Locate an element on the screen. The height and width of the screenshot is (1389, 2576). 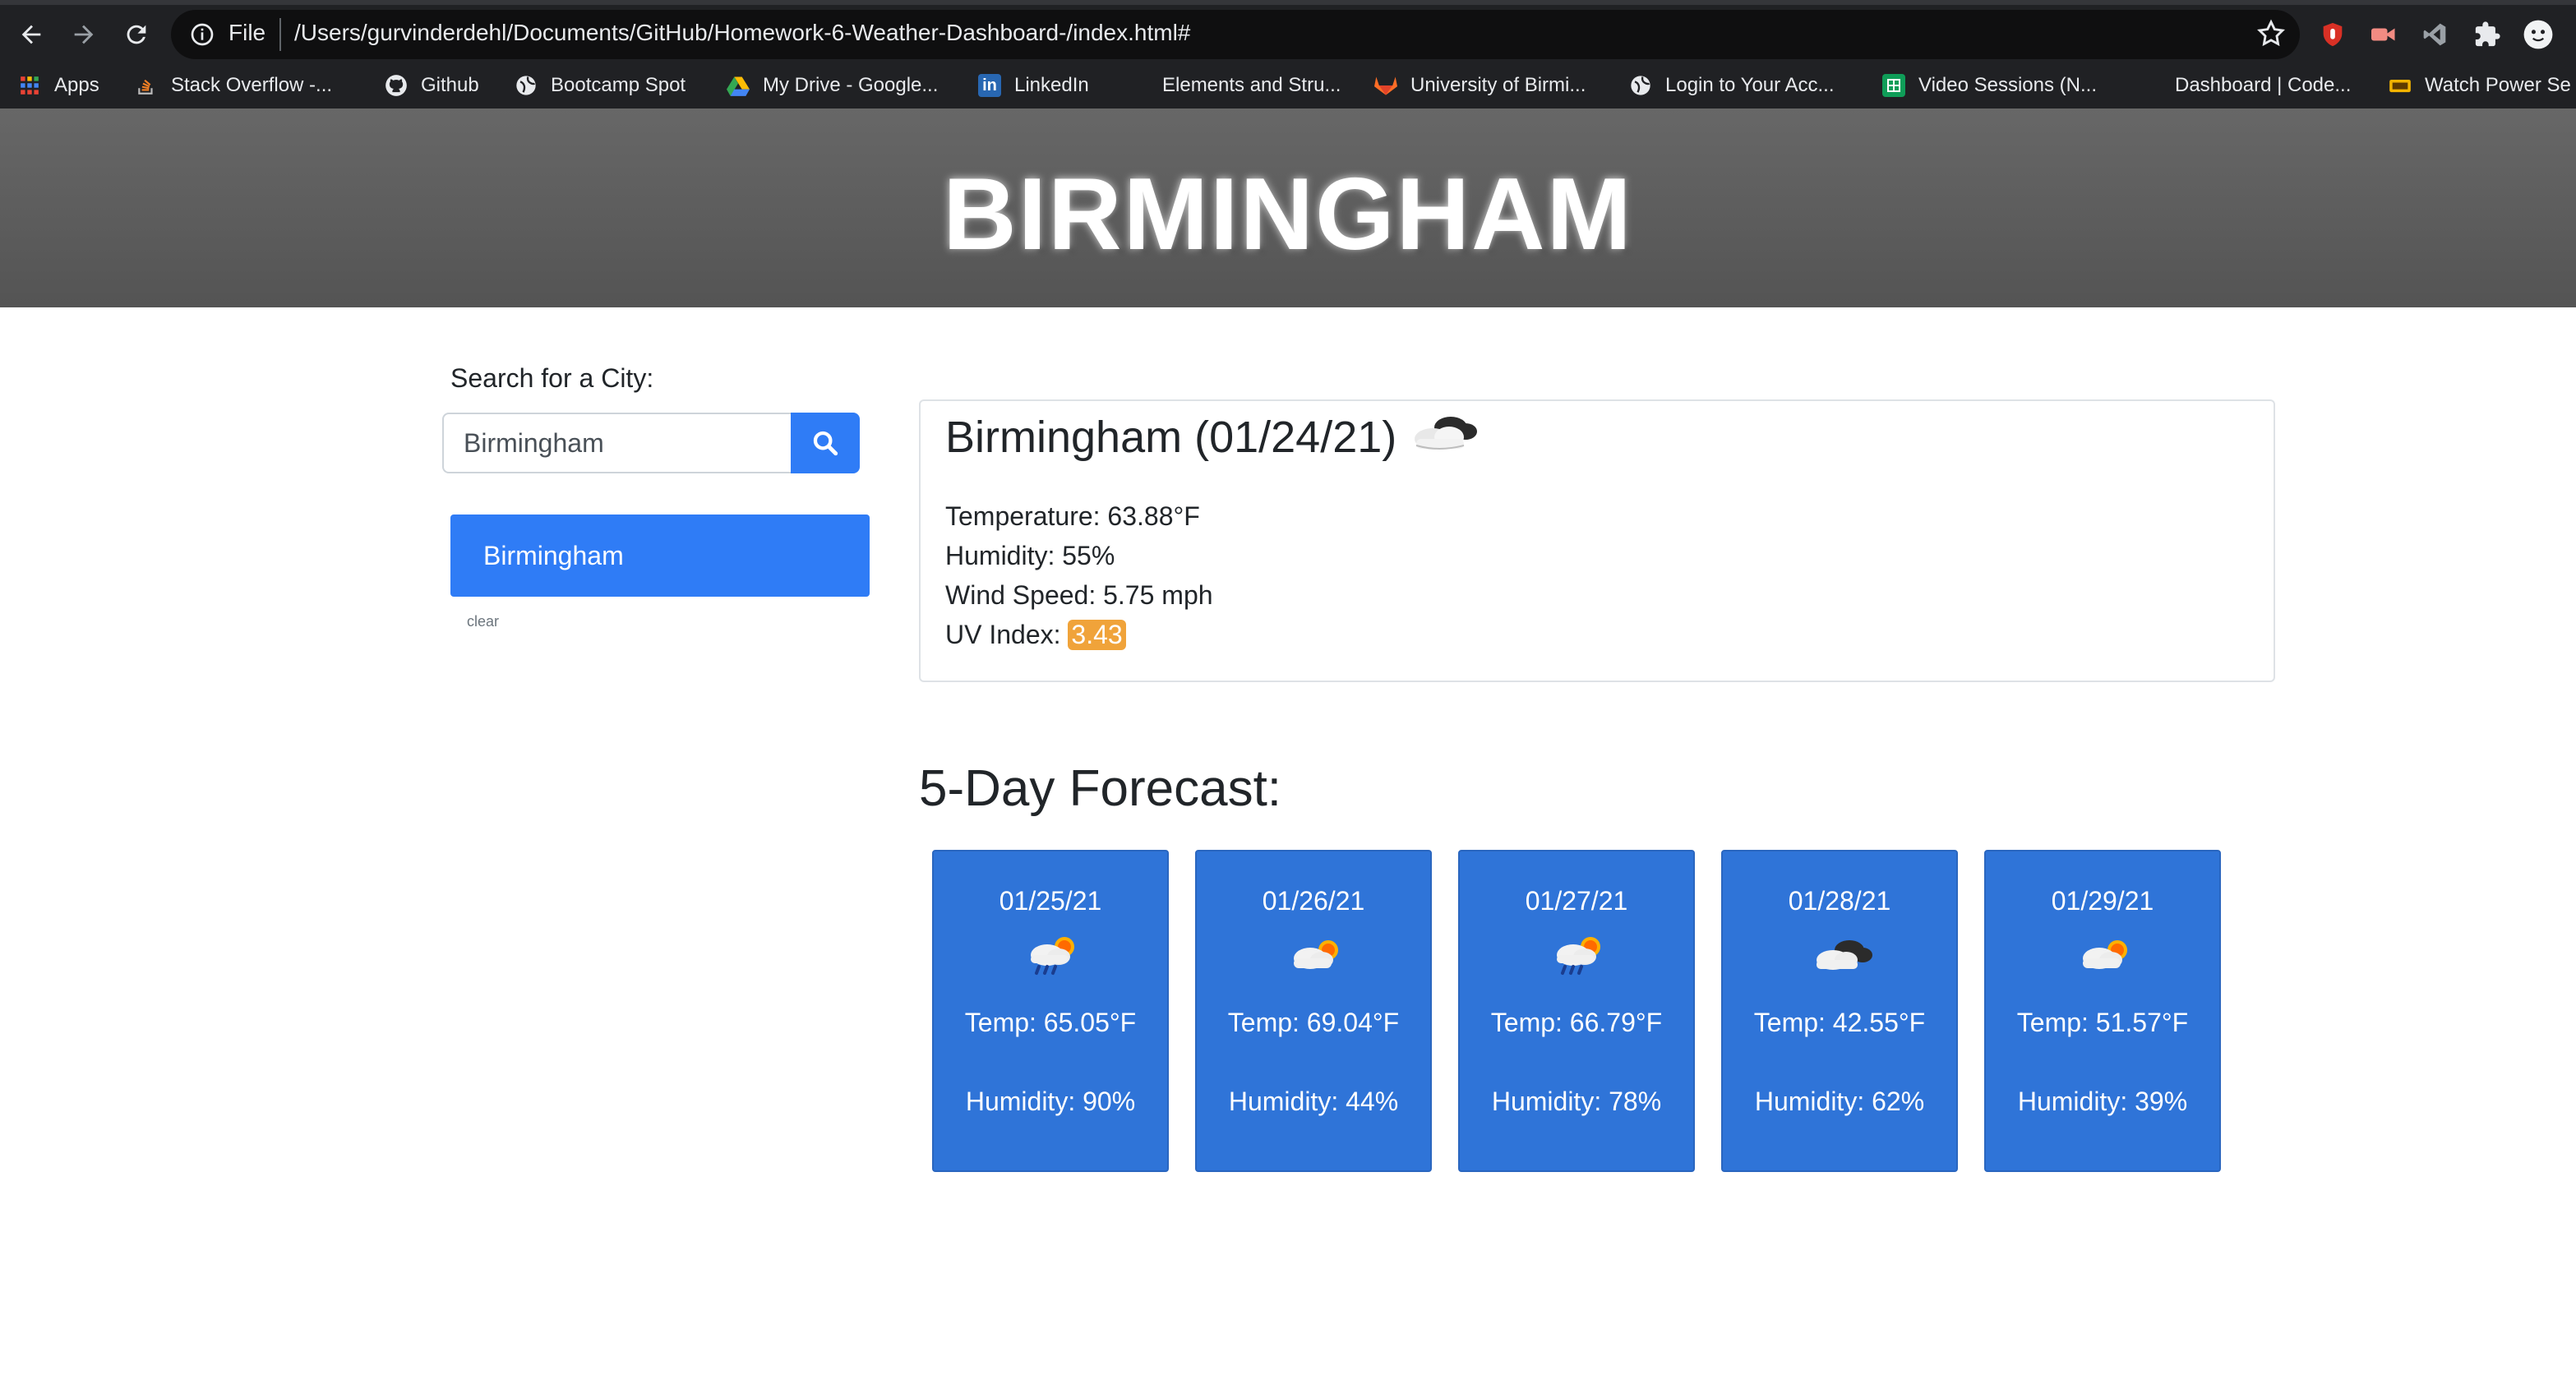
stackoverflow-icon is located at coordinates (146, 85).